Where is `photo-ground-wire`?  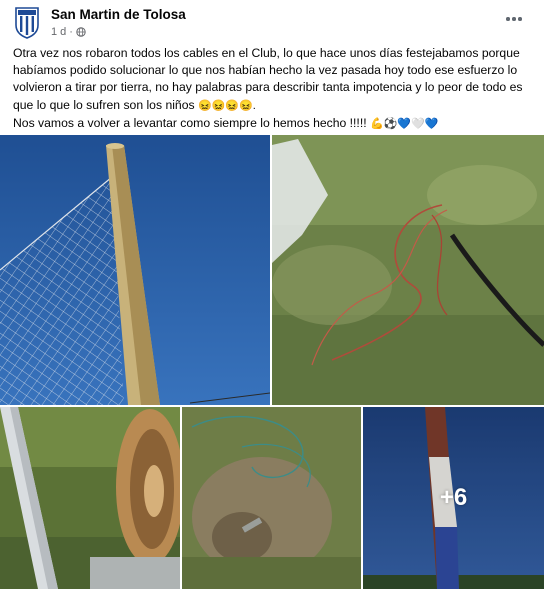 photo-ground-wire is located at coordinates (271, 498).